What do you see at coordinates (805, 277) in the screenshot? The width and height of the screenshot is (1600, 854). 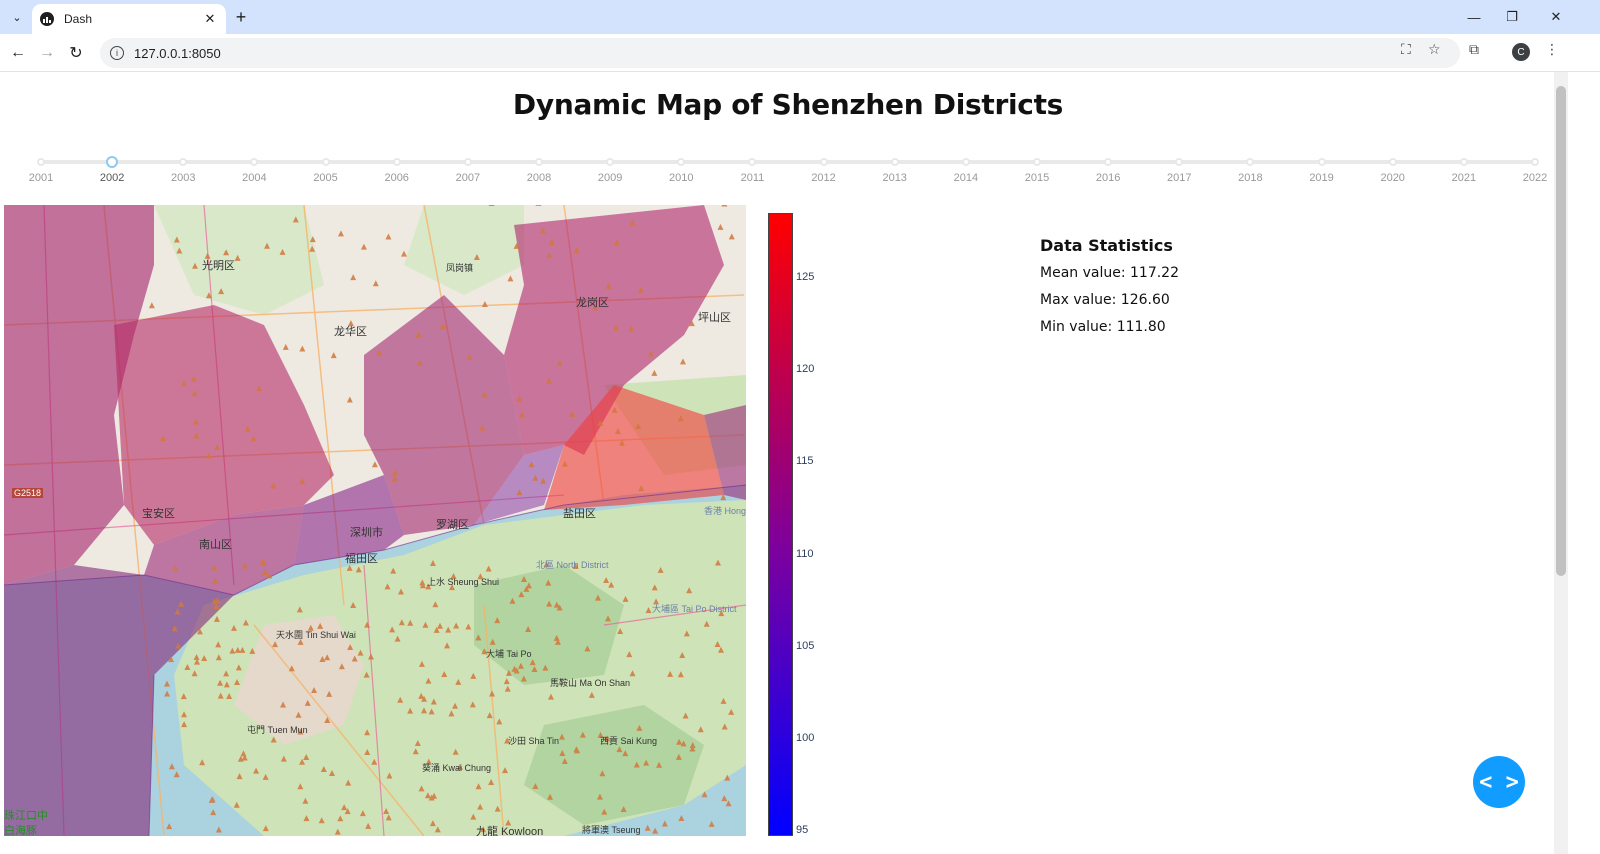 I see `colorbar-tick-125: 125` at bounding box center [805, 277].